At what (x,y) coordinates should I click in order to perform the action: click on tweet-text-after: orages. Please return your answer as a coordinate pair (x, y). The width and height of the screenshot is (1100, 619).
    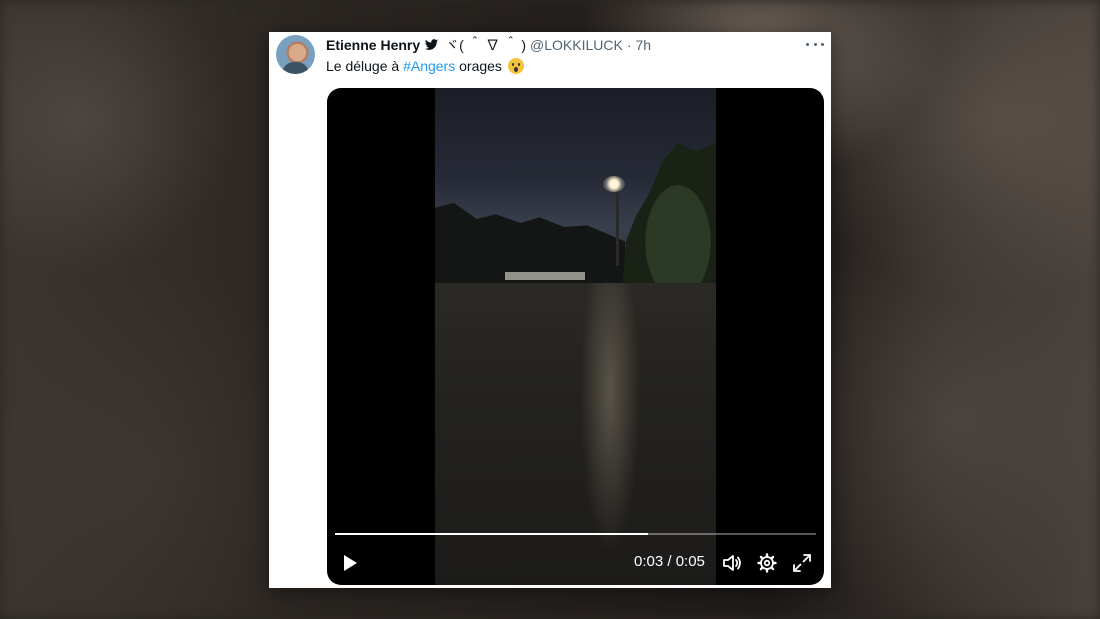
    Looking at the image, I should click on (480, 66).